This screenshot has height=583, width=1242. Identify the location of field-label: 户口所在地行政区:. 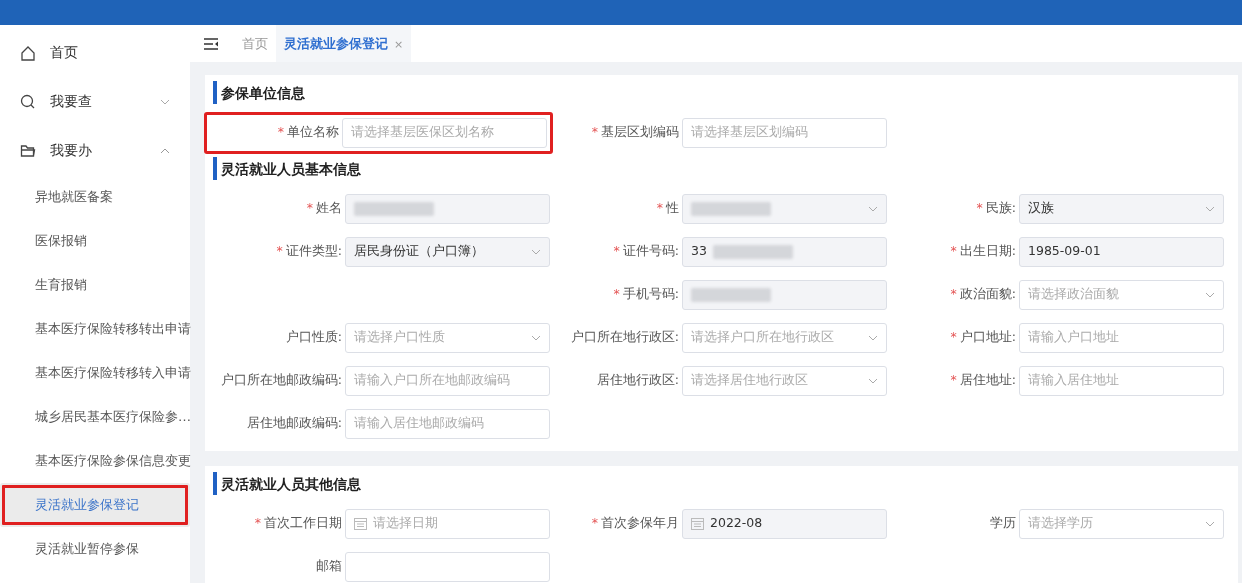
(624, 337).